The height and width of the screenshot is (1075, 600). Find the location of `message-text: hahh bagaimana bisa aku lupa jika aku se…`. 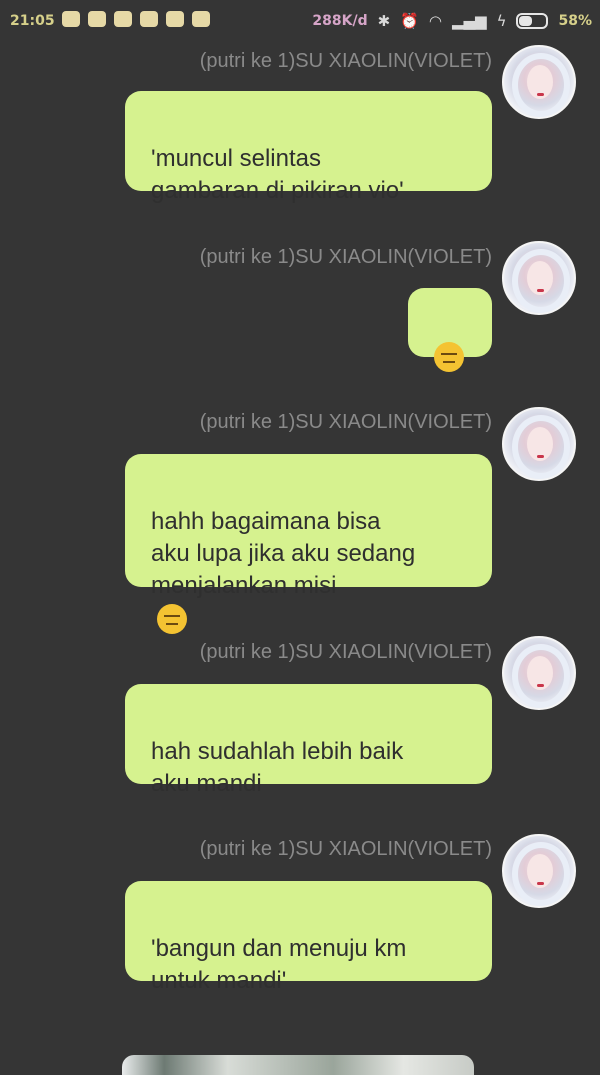

message-text: hahh bagaimana bisa aku lupa jika aku se… is located at coordinates (283, 553).